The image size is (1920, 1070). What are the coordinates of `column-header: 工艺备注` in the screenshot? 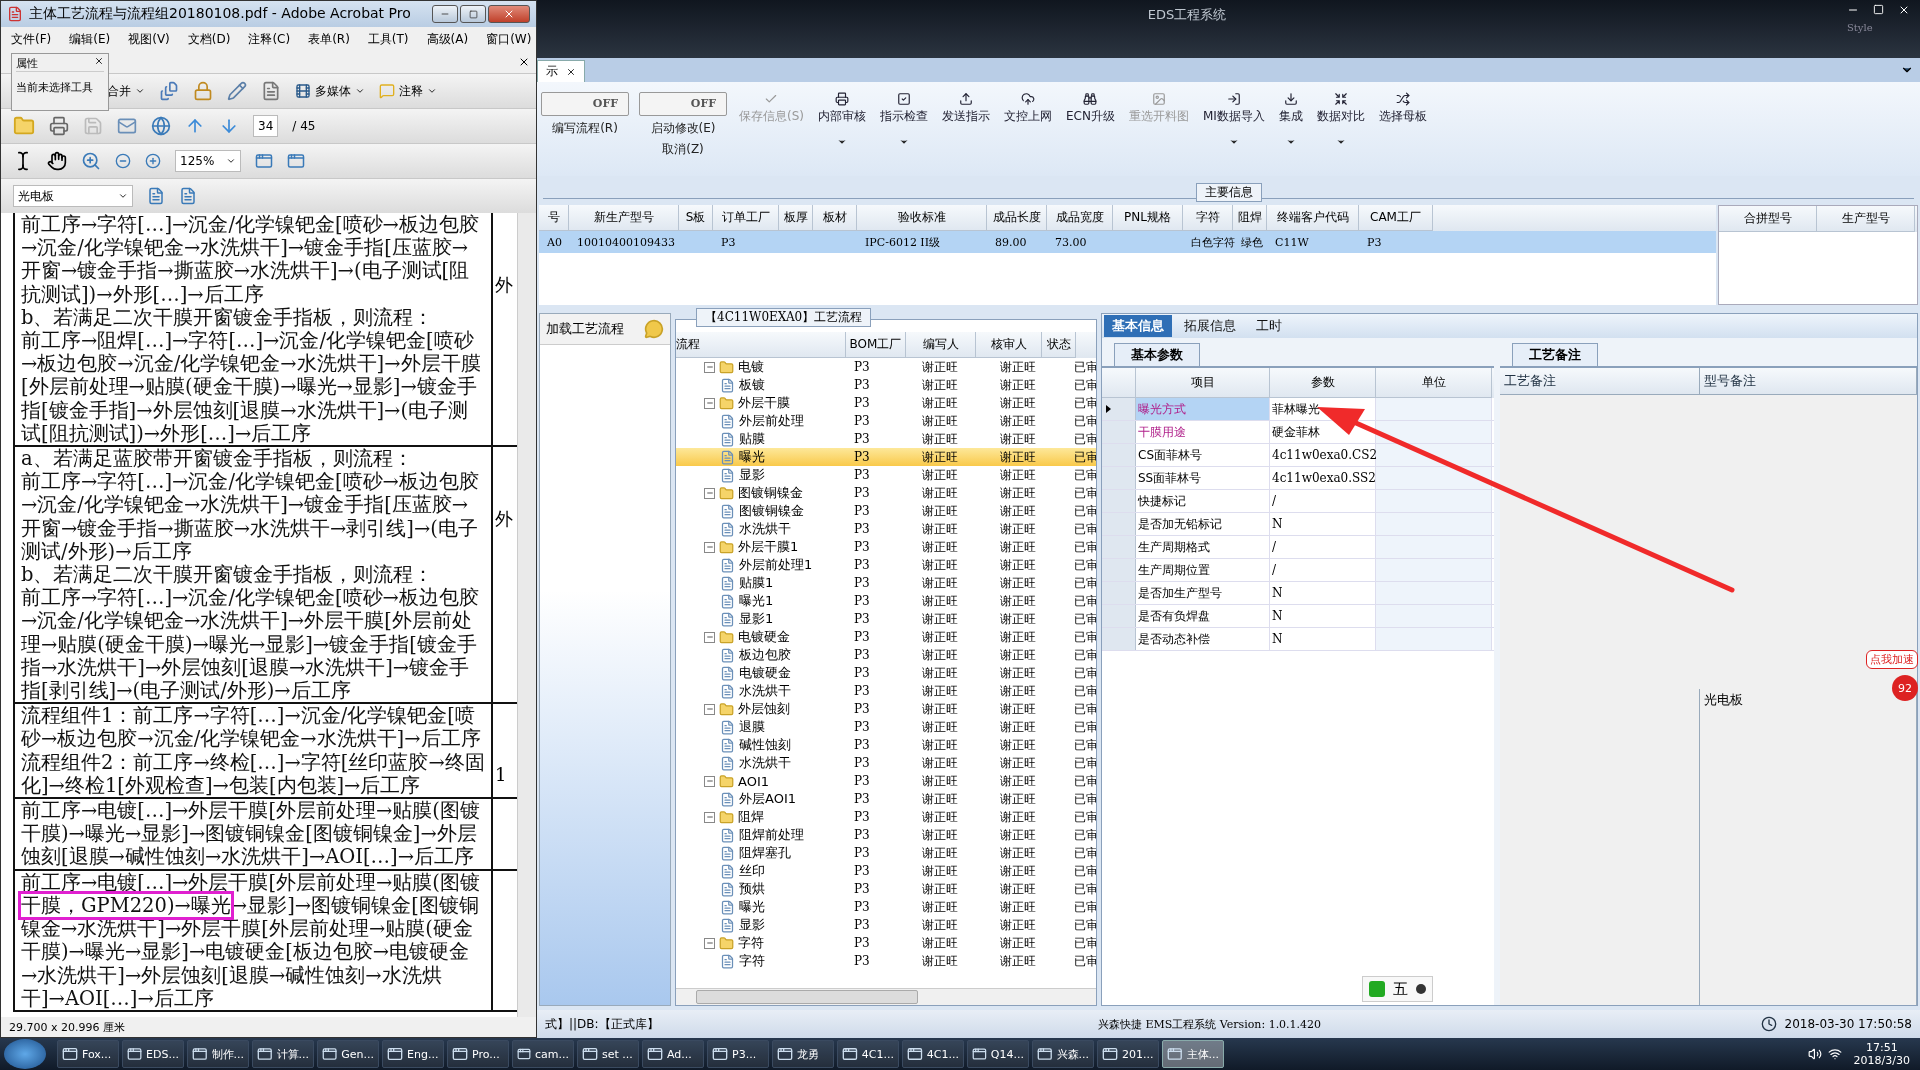 It's located at (1600, 381).